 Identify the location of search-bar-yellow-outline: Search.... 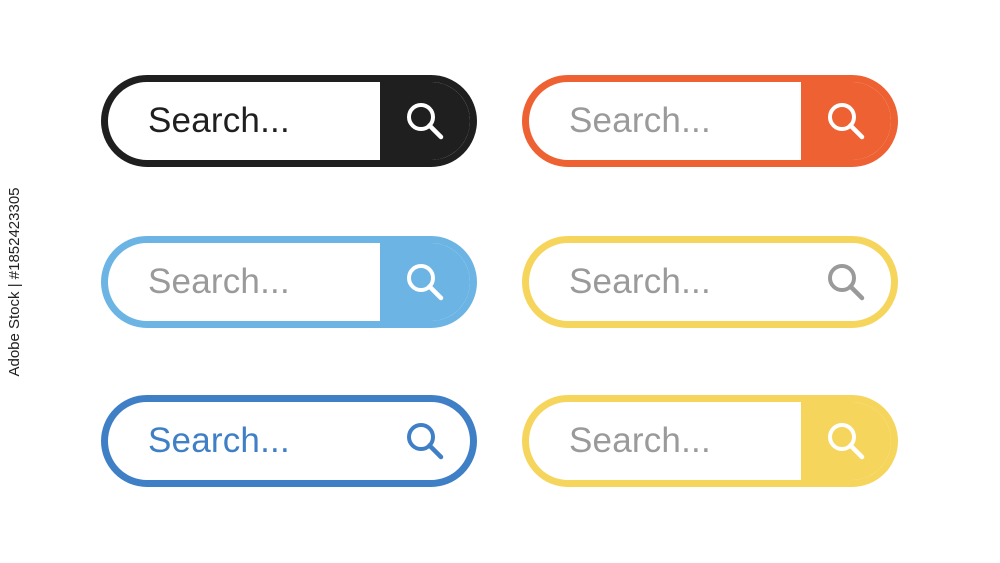
(710, 282).